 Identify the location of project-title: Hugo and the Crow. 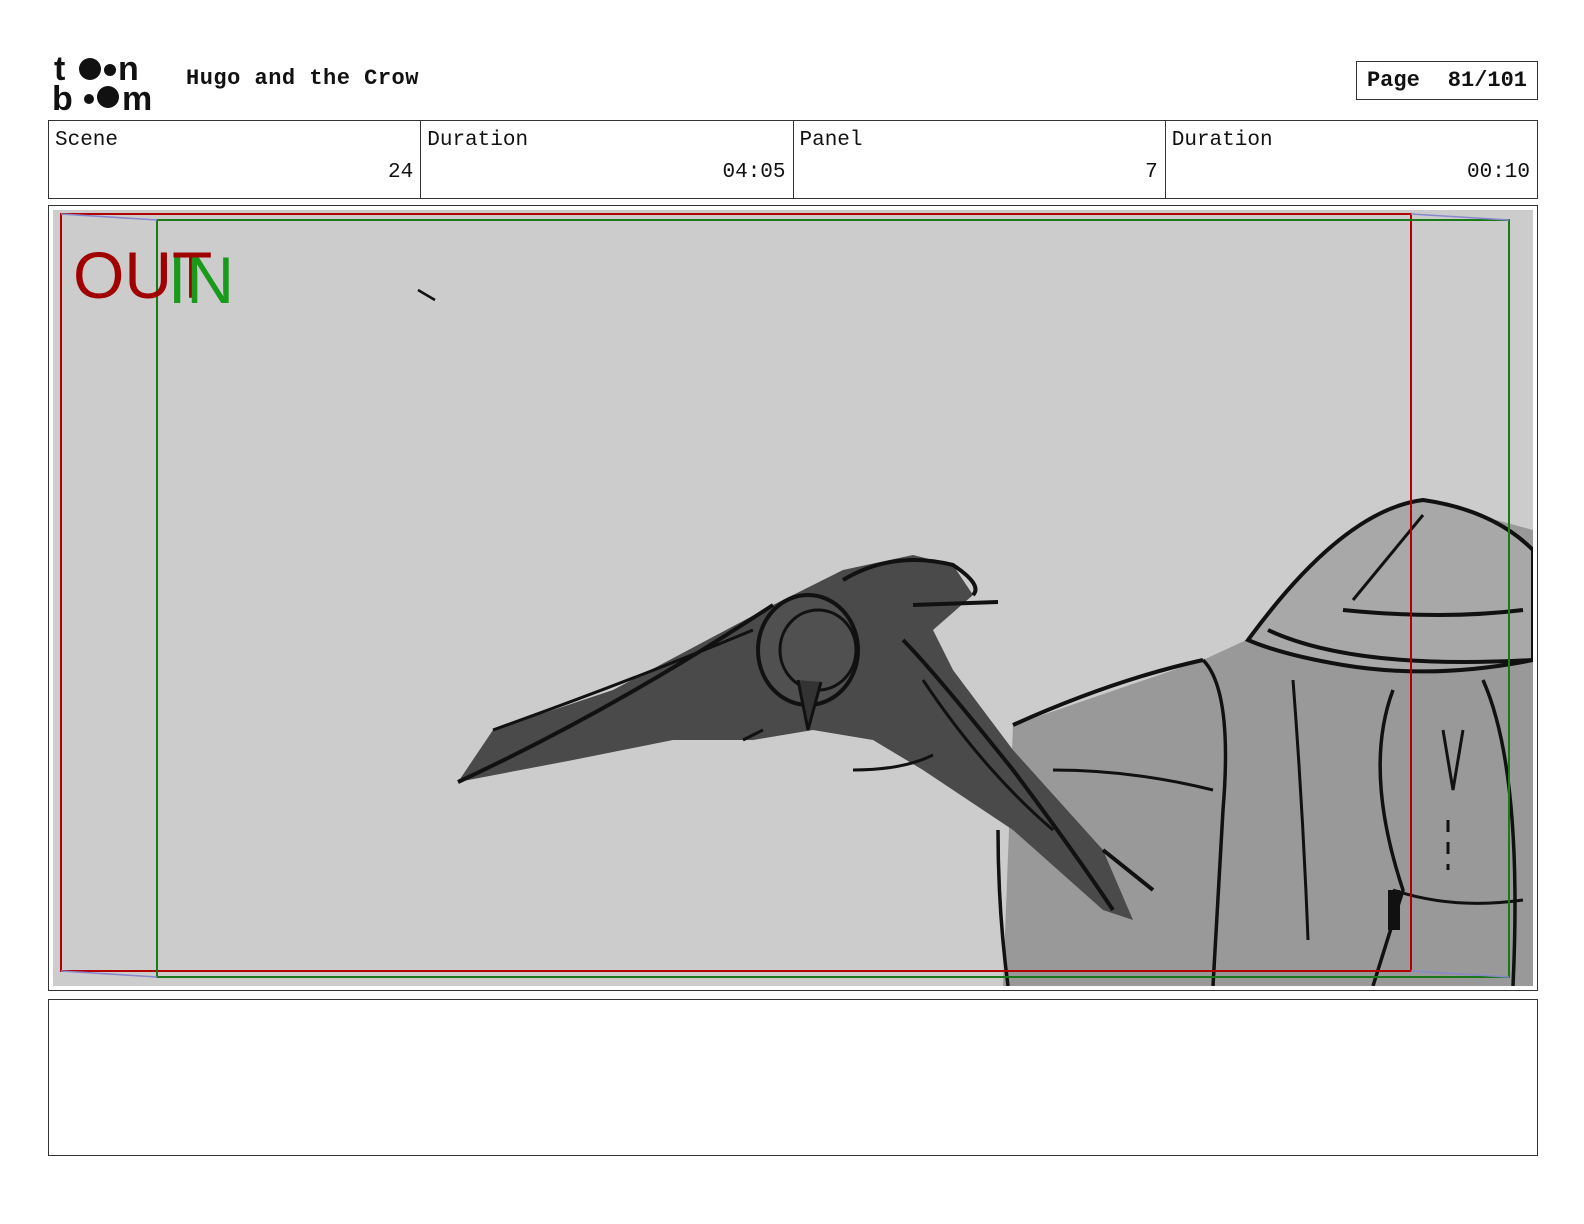
(302, 78).